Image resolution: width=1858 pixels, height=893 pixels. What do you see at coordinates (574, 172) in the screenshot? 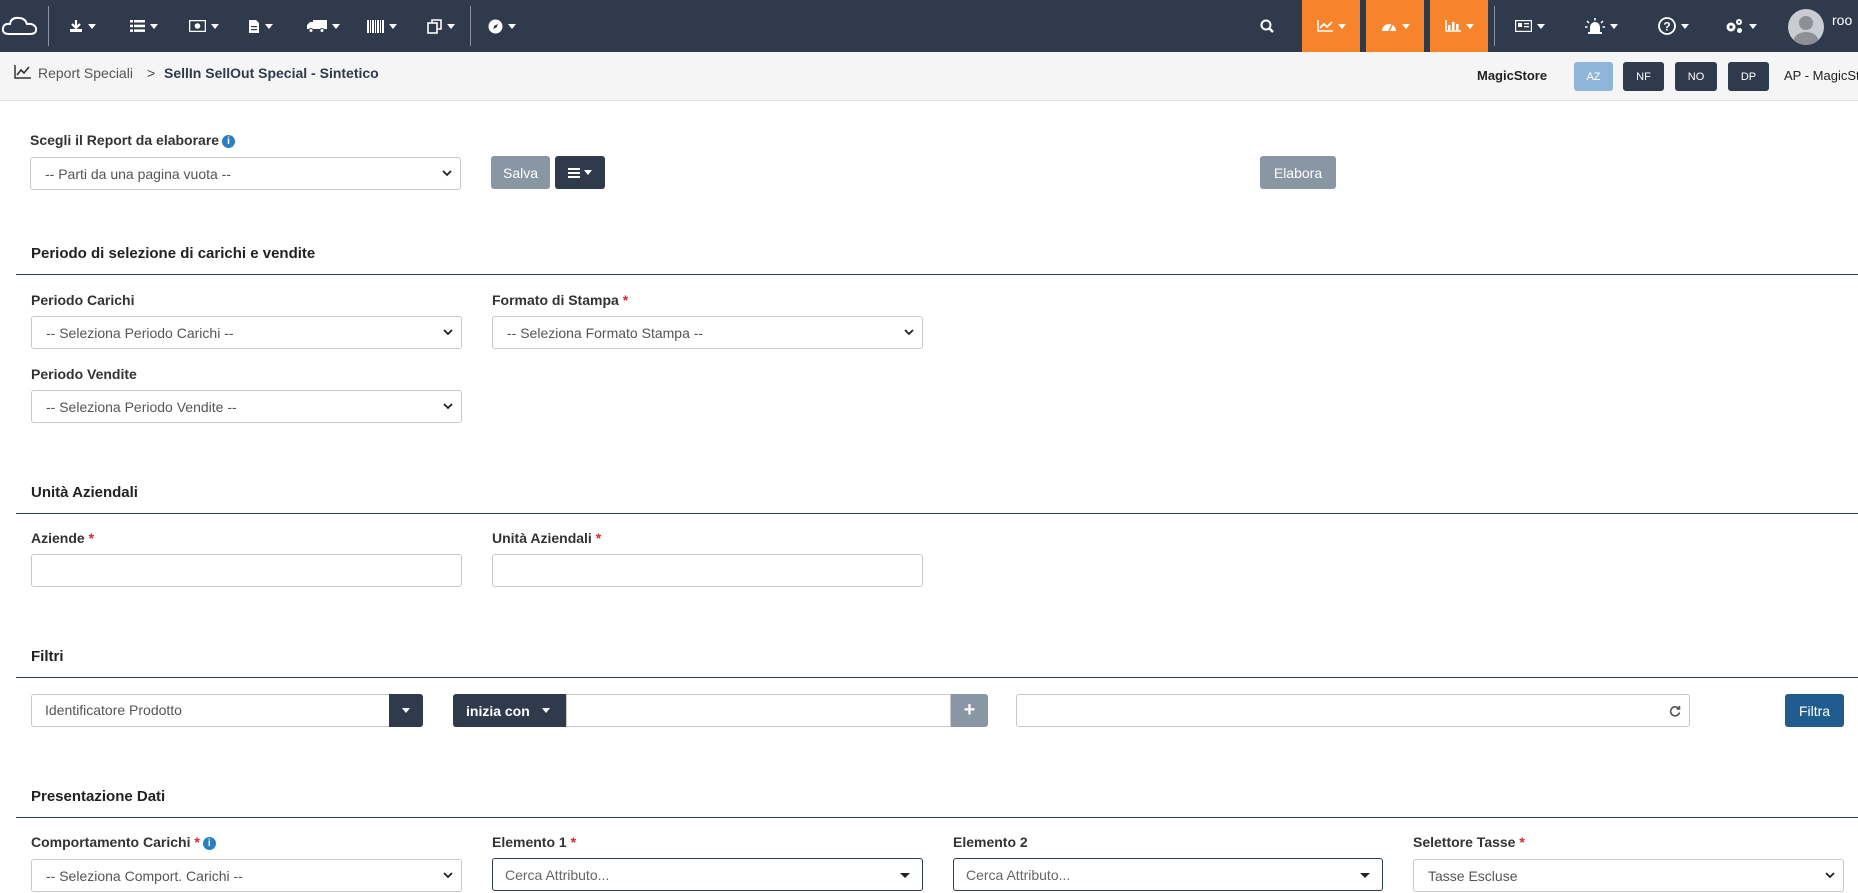
I see `hamburger-icon` at bounding box center [574, 172].